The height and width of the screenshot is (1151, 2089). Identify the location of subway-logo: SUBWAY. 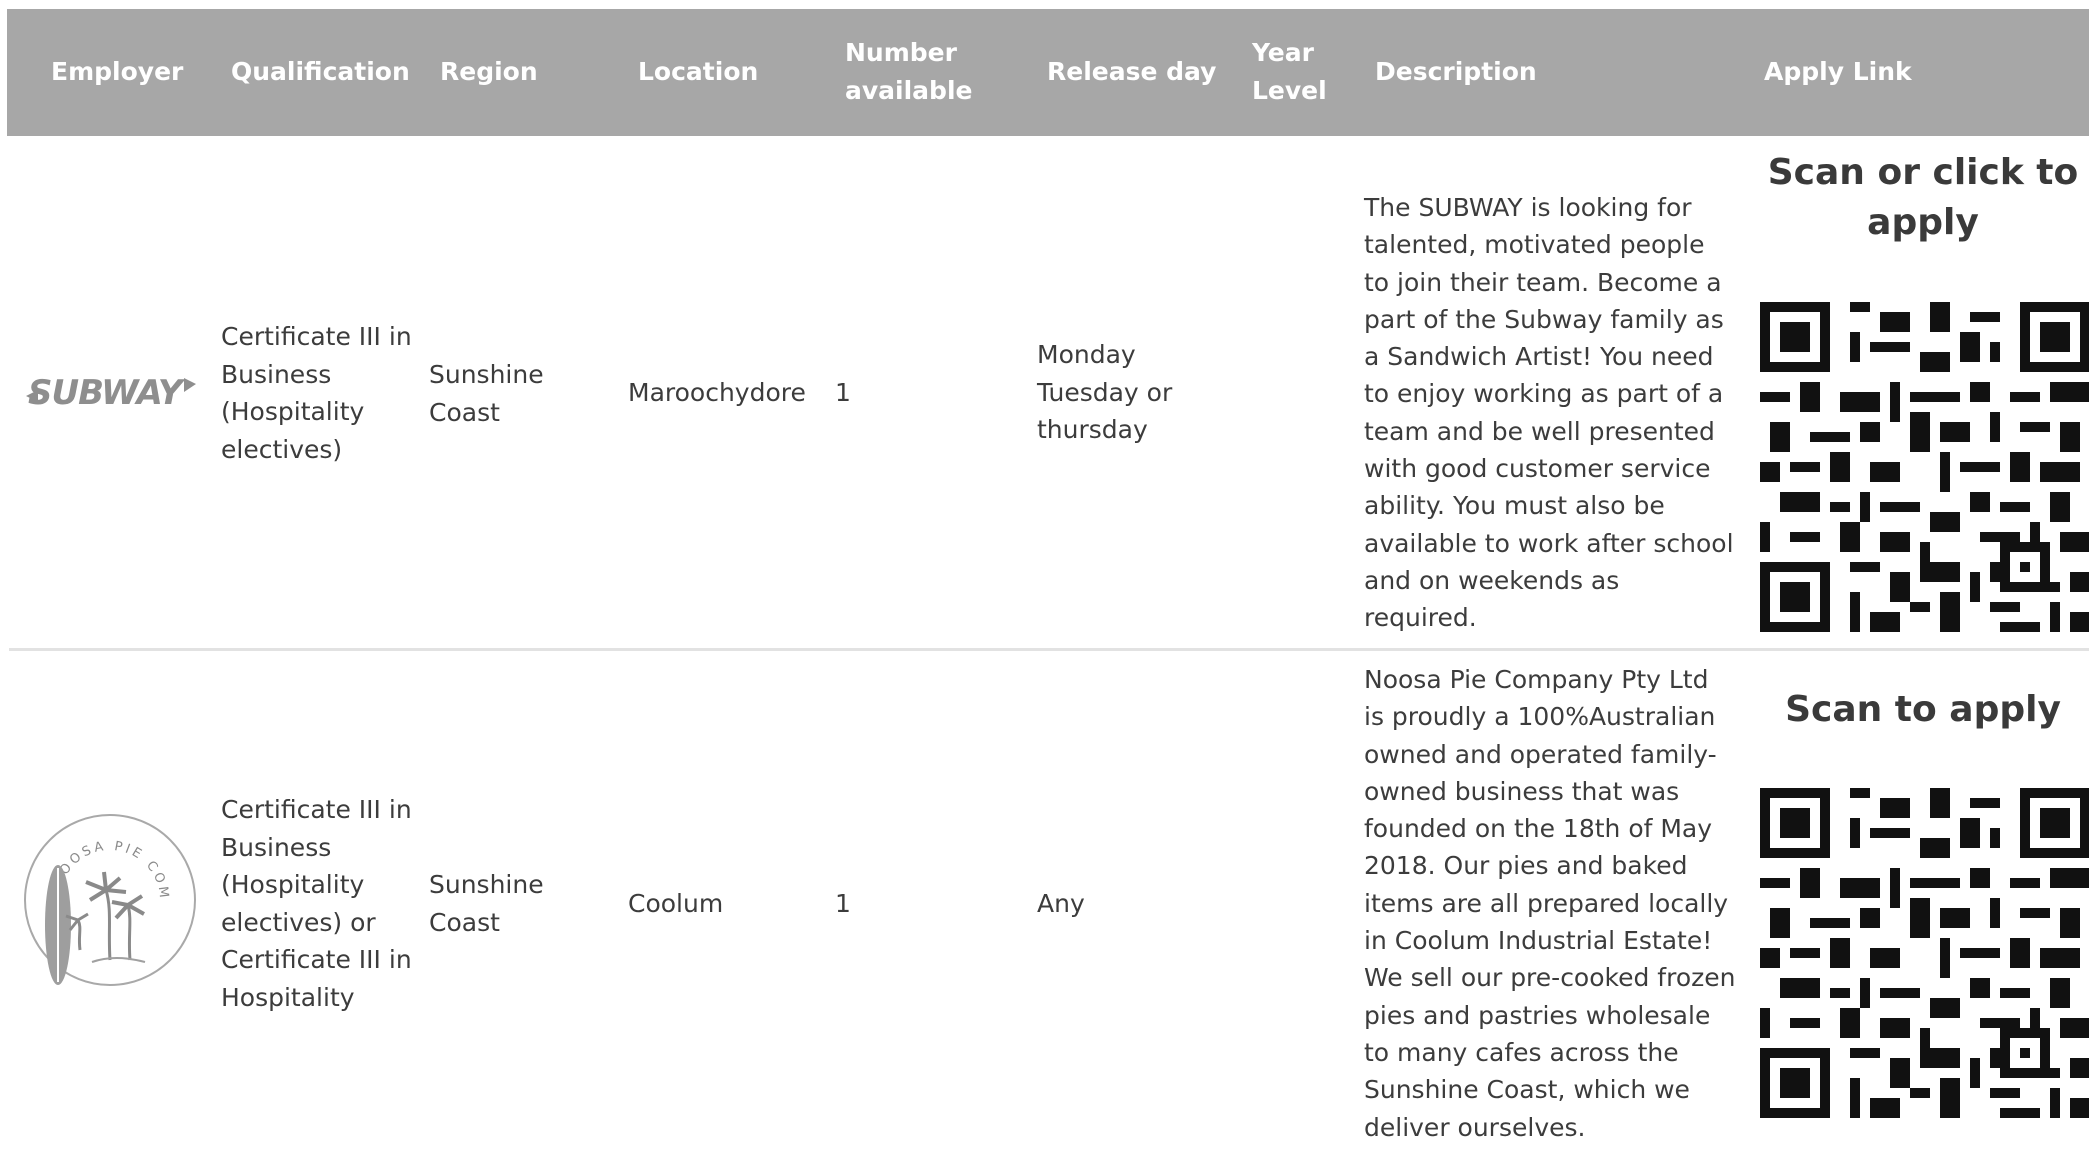
(111, 393).